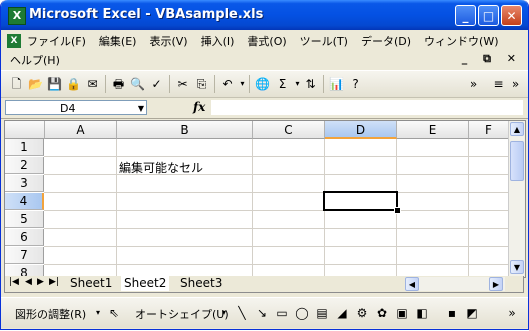 This screenshot has width=529, height=331. I want to click on formula-input, so click(367, 107).